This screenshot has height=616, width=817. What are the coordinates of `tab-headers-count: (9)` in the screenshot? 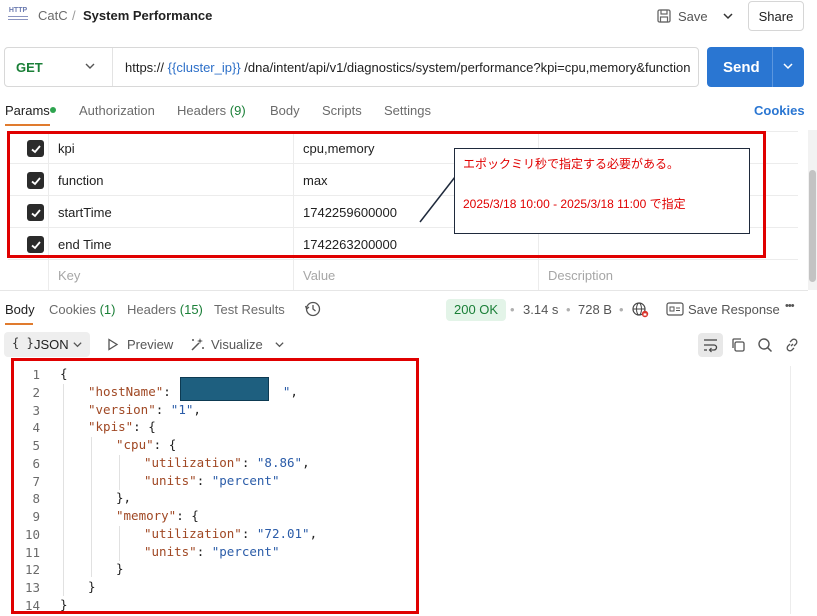 It's located at (237, 110).